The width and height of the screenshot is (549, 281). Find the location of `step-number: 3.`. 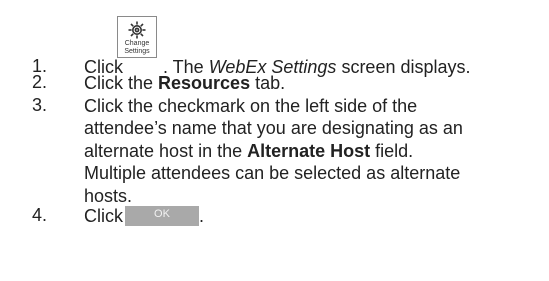

step-number: 3. is located at coordinates (40, 105).